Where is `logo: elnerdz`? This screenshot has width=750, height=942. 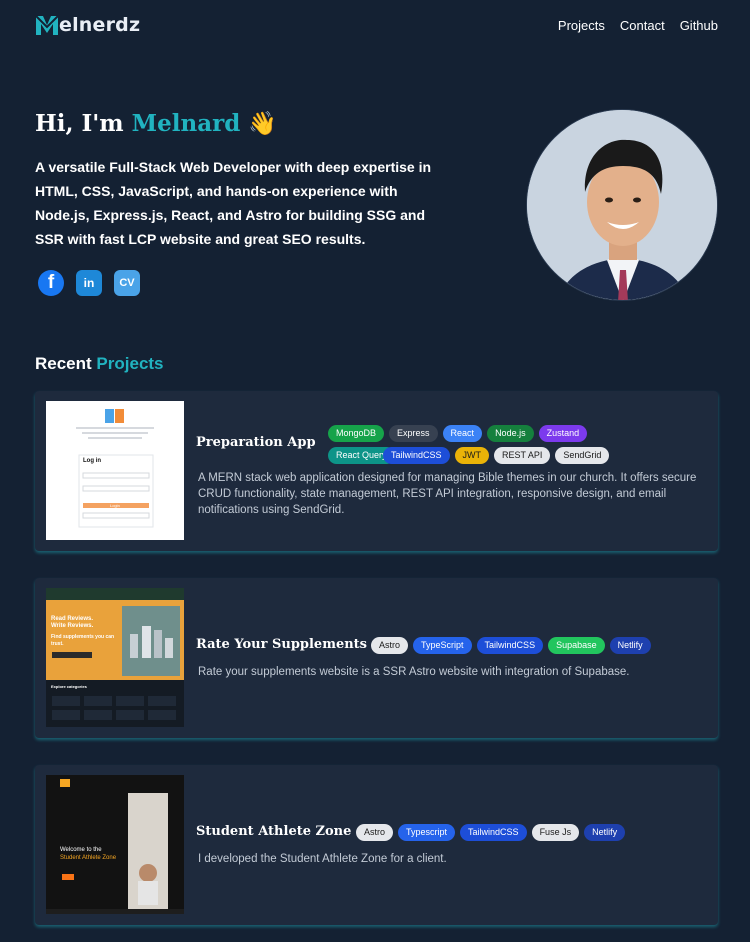
logo: elnerdz is located at coordinates (87, 25).